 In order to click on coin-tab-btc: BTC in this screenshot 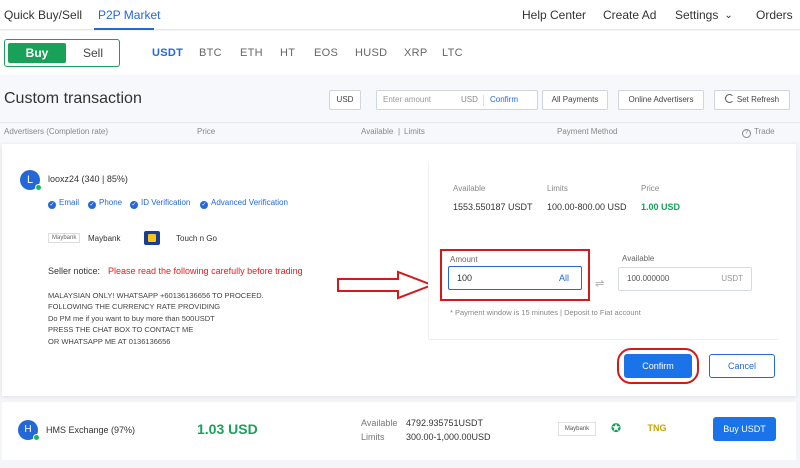, I will do `click(210, 53)`.